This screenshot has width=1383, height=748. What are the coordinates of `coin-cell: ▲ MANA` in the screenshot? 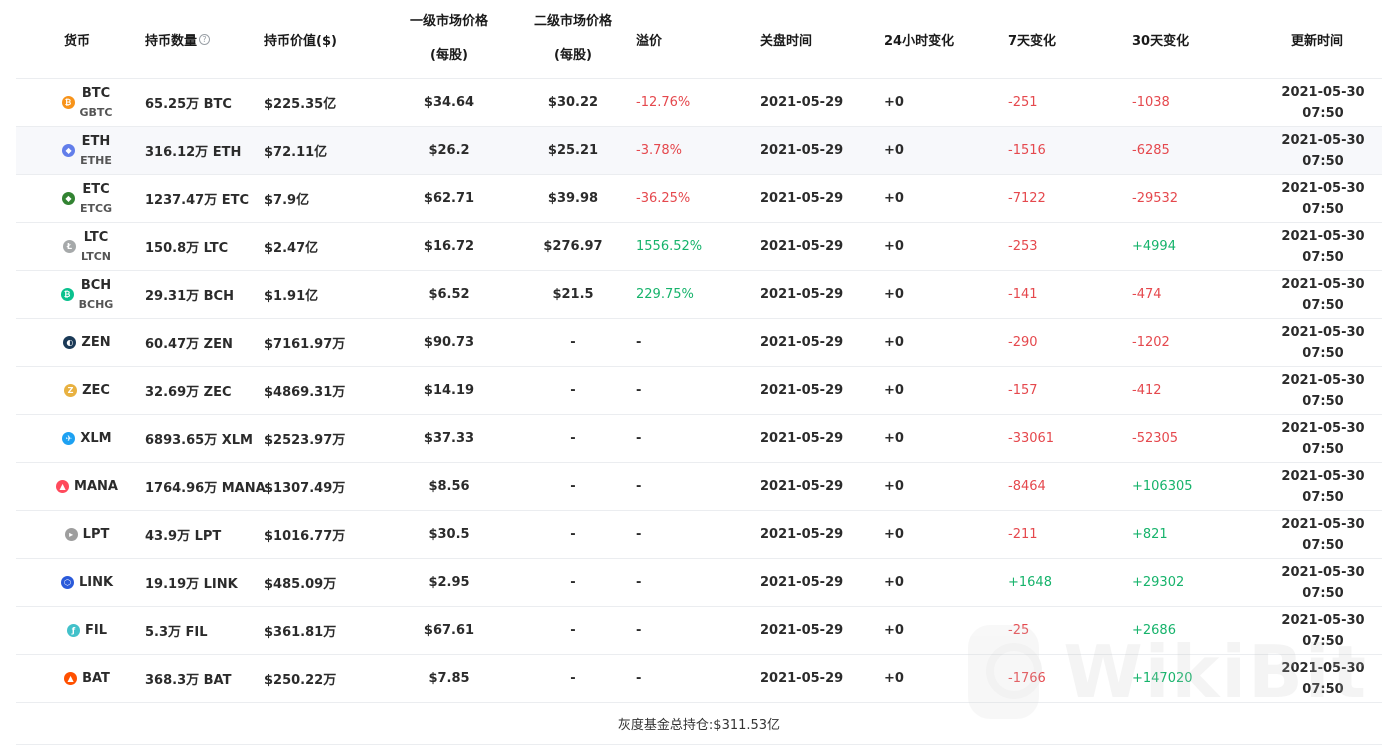 It's located at (87, 486).